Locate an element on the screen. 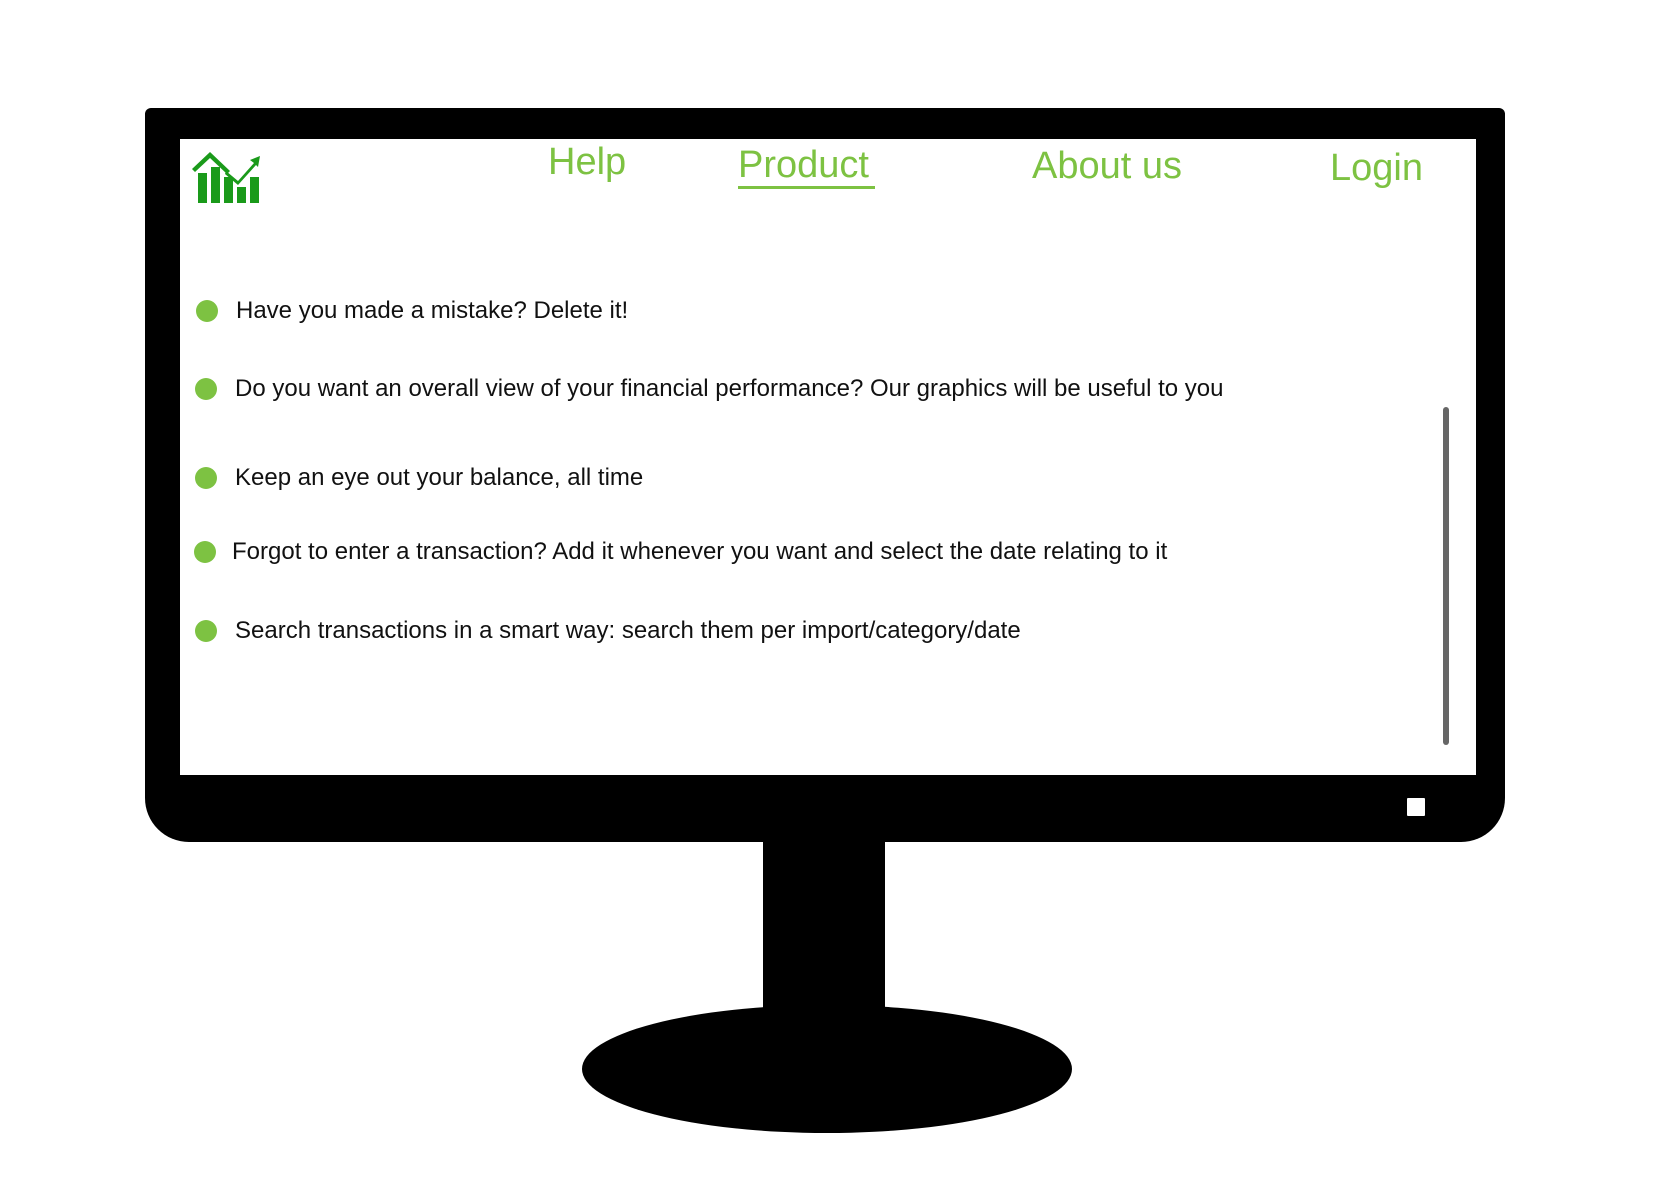 This screenshot has height=1179, width=1667. feature-text: Have you made a mistake? Delete it! is located at coordinates (432, 310).